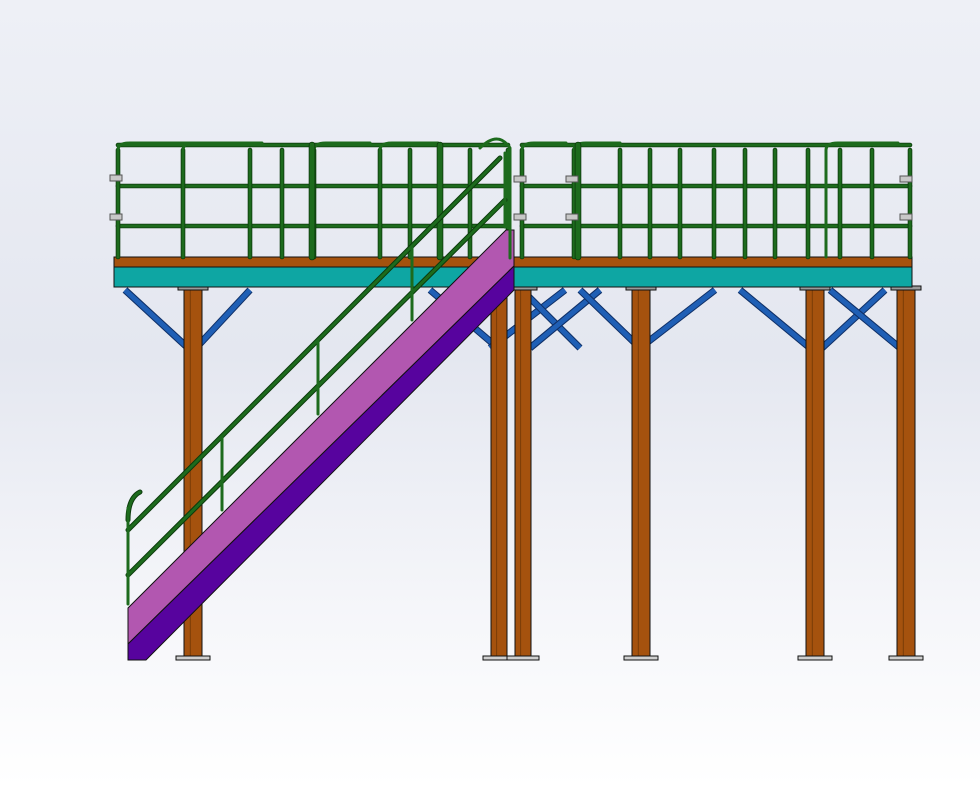 The height and width of the screenshot is (786, 980). Describe the element at coordinates (512, 319) in the screenshot. I see `cross-braces` at that location.